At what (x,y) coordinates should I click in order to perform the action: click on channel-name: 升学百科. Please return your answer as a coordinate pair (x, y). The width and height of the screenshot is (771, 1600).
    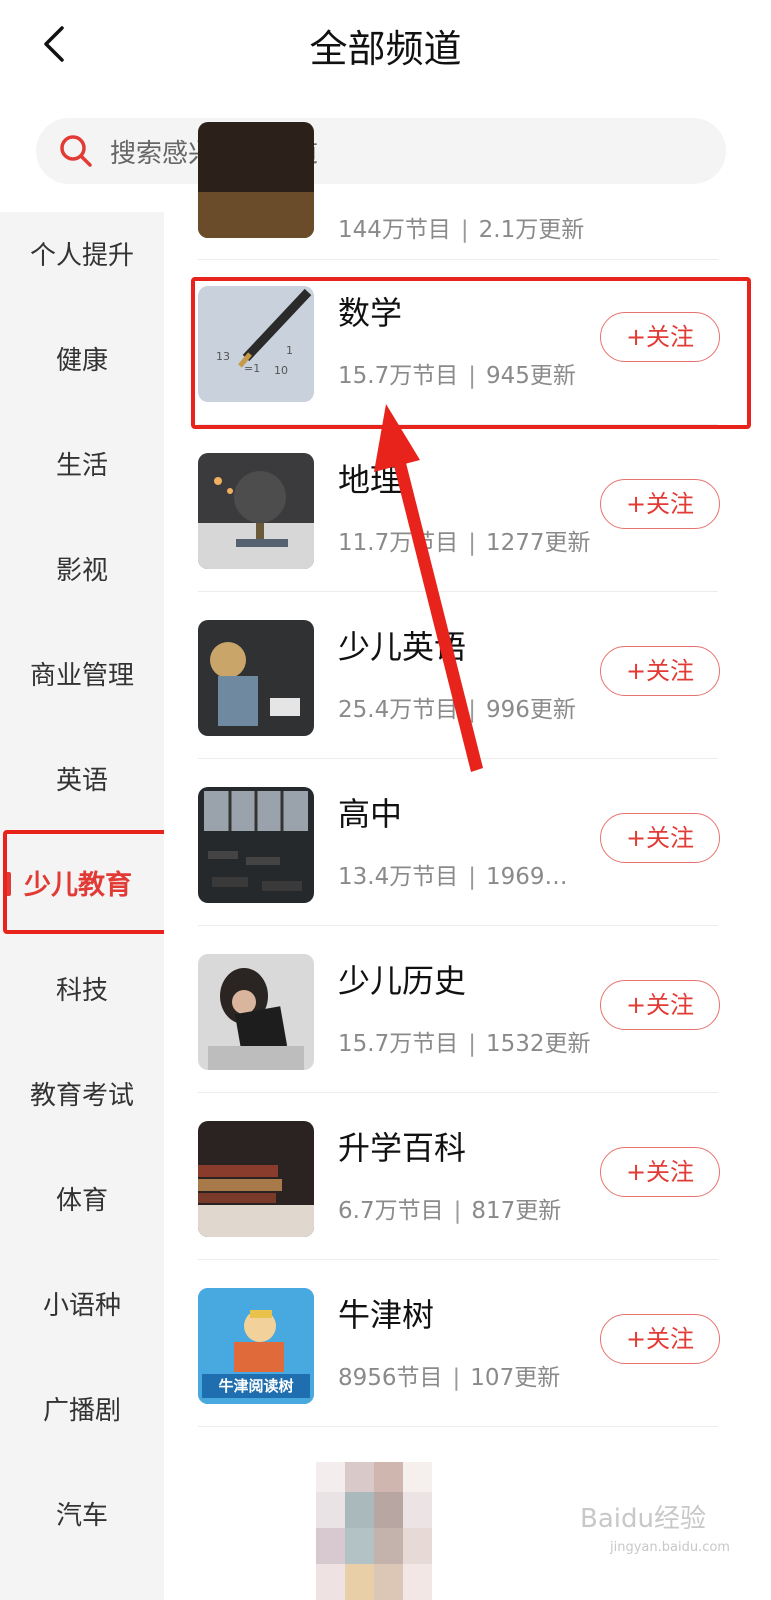
    Looking at the image, I should click on (402, 1148).